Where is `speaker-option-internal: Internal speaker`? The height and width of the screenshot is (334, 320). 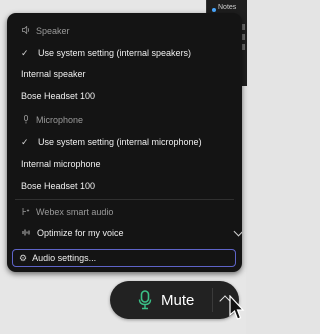
speaker-option-internal: Internal speaker is located at coordinates (124, 74).